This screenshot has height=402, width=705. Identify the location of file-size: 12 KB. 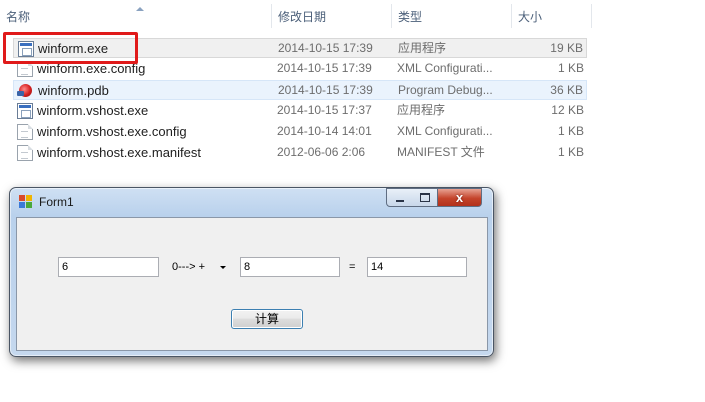
(567, 110).